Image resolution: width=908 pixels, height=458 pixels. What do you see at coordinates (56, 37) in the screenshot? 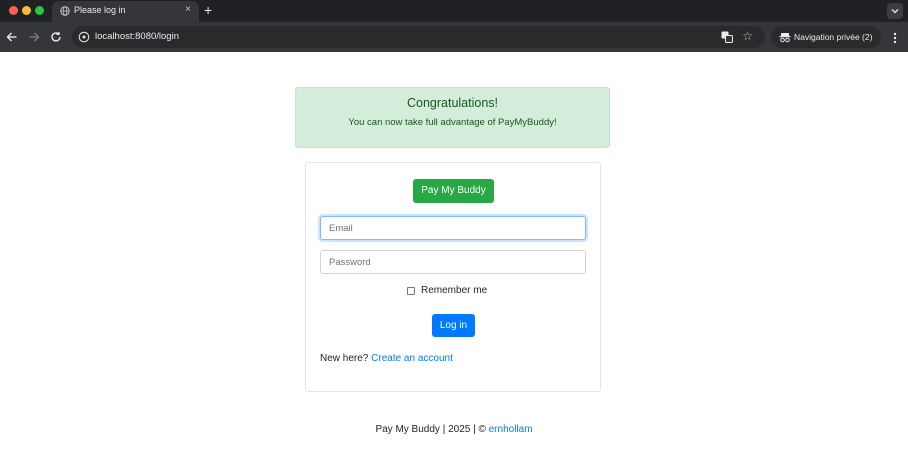
I see `reload-icon` at bounding box center [56, 37].